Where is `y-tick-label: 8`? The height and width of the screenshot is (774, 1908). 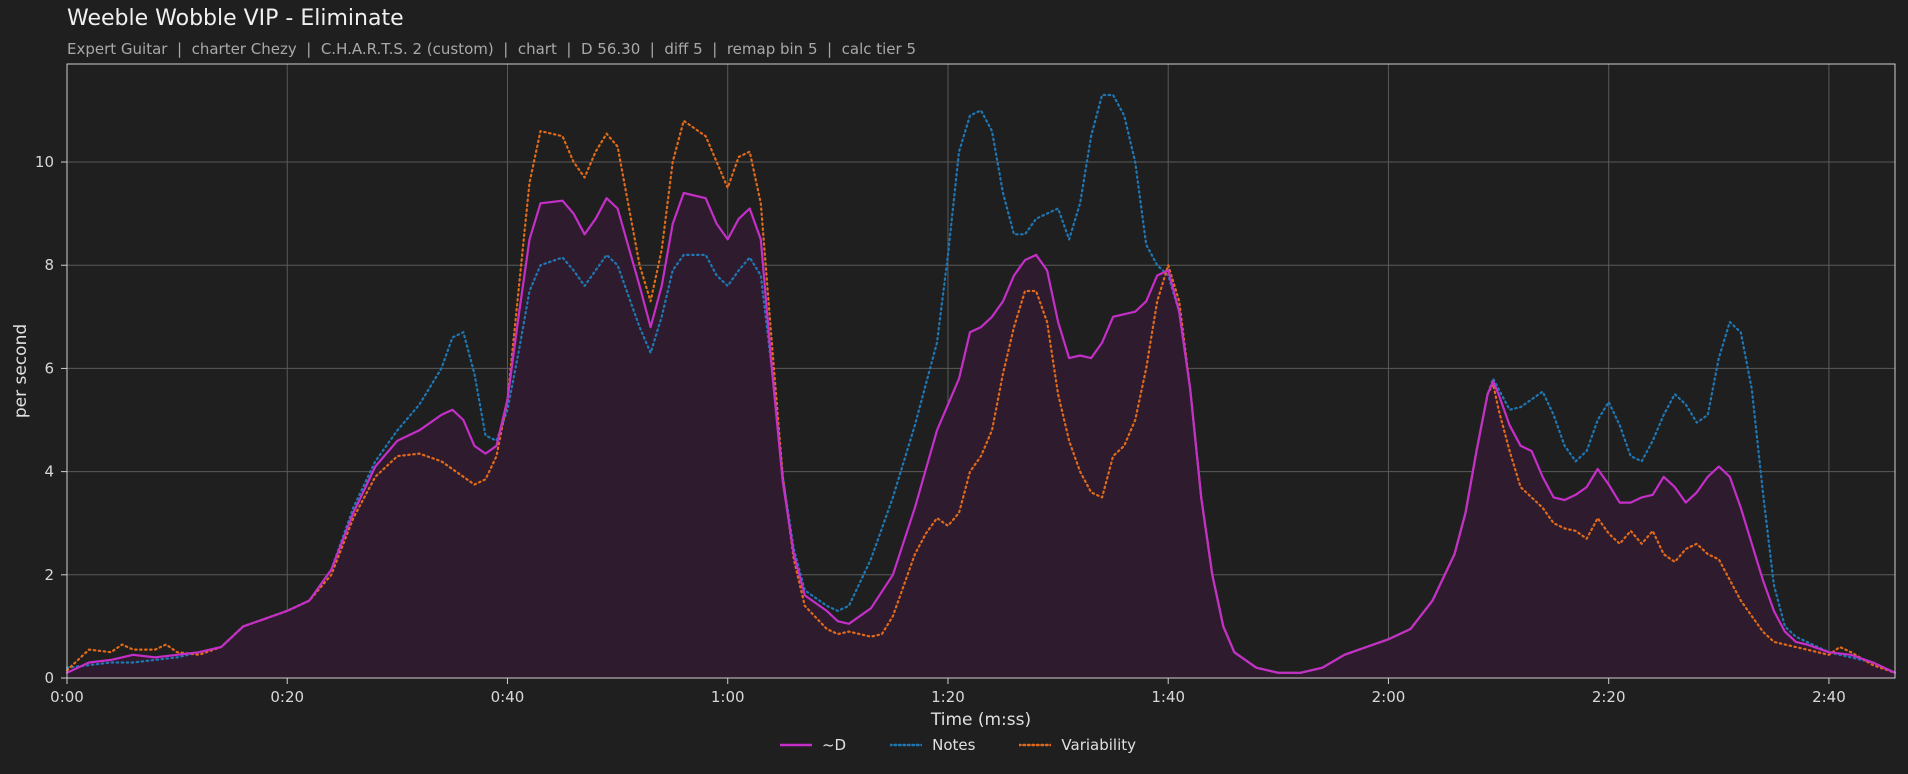
y-tick-label: 8 is located at coordinates (49, 265).